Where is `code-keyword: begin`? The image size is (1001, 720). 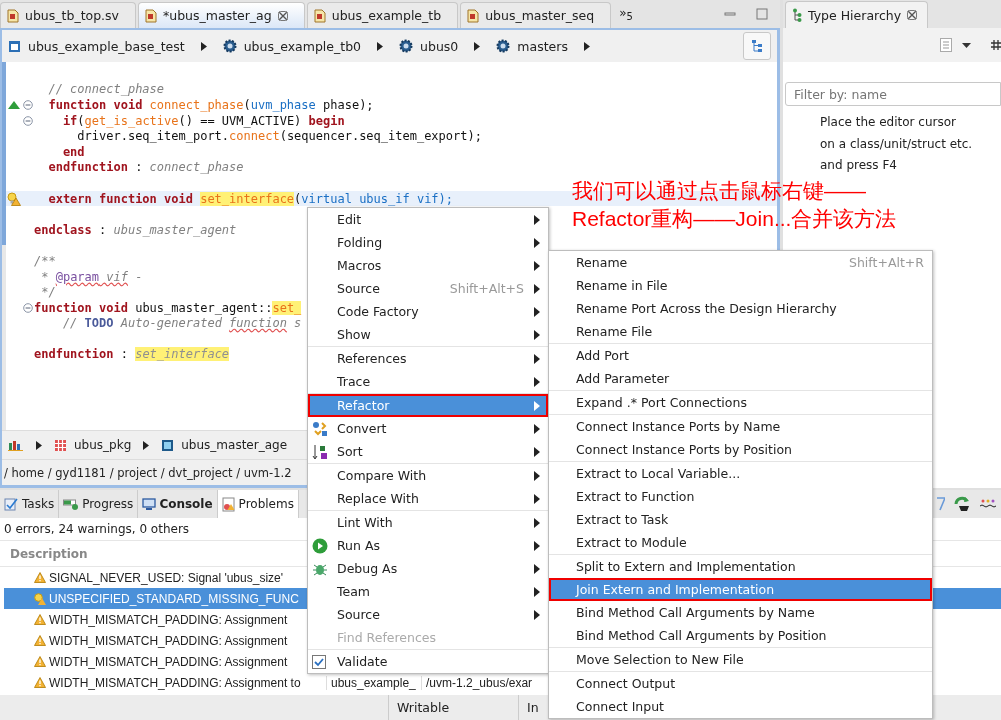
code-keyword: begin is located at coordinates (326, 120).